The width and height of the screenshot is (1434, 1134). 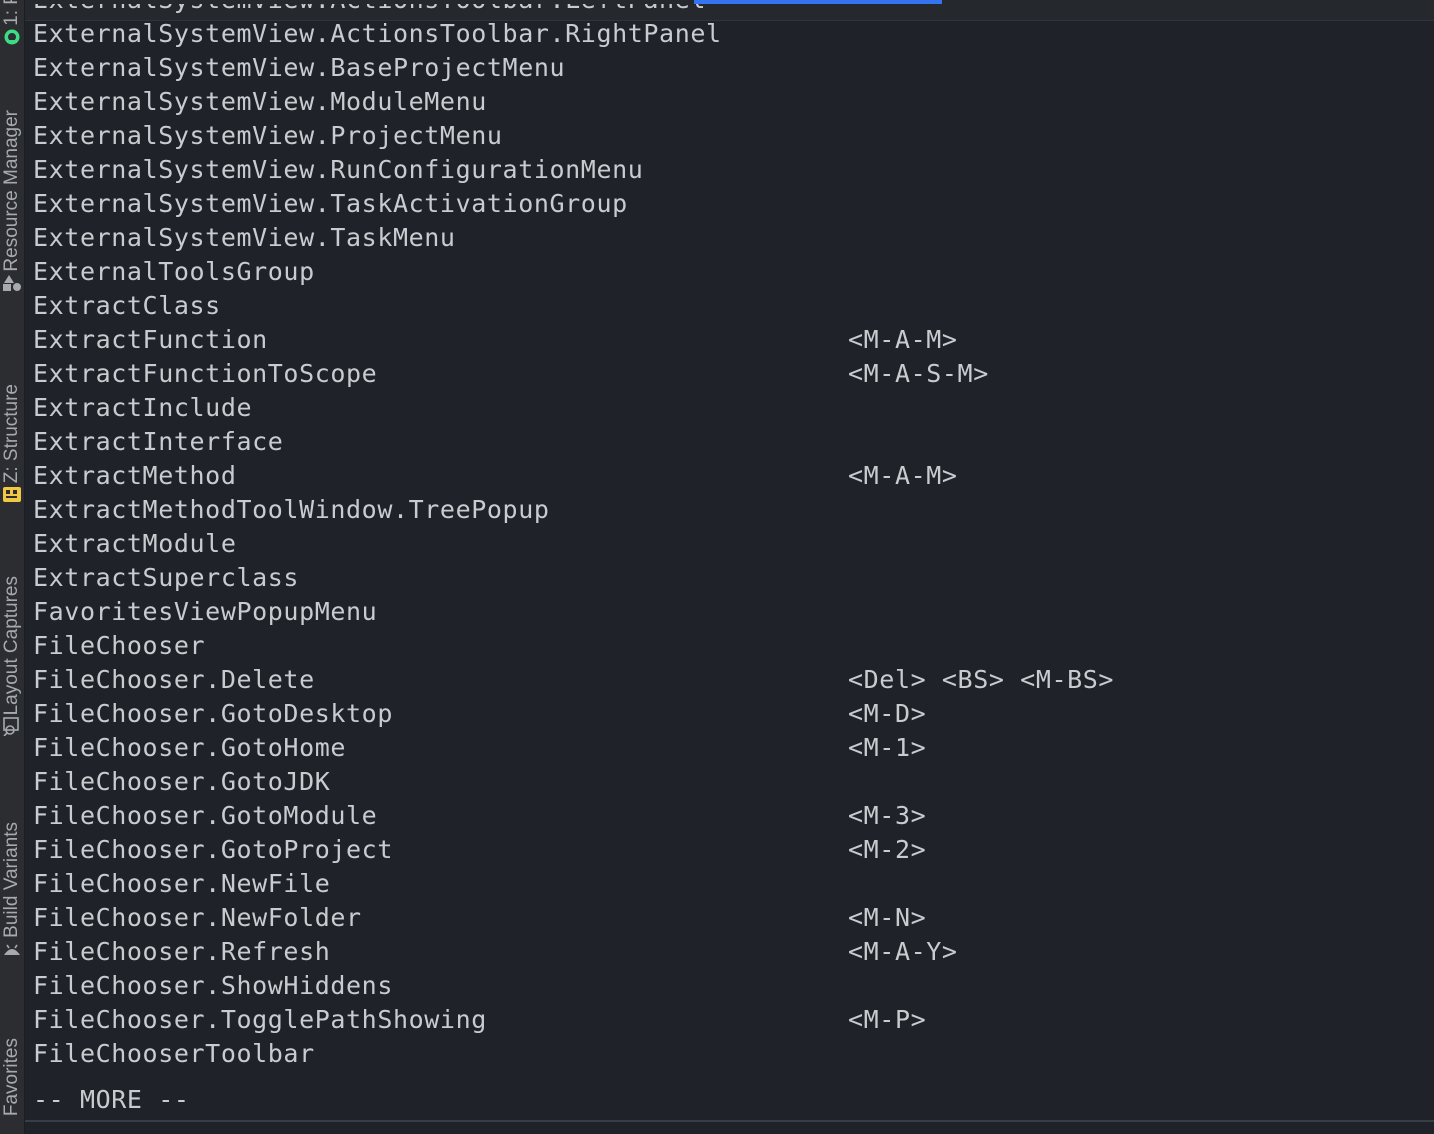 I want to click on tab-layout-captures: Layout Captures, so click(x=12, y=656).